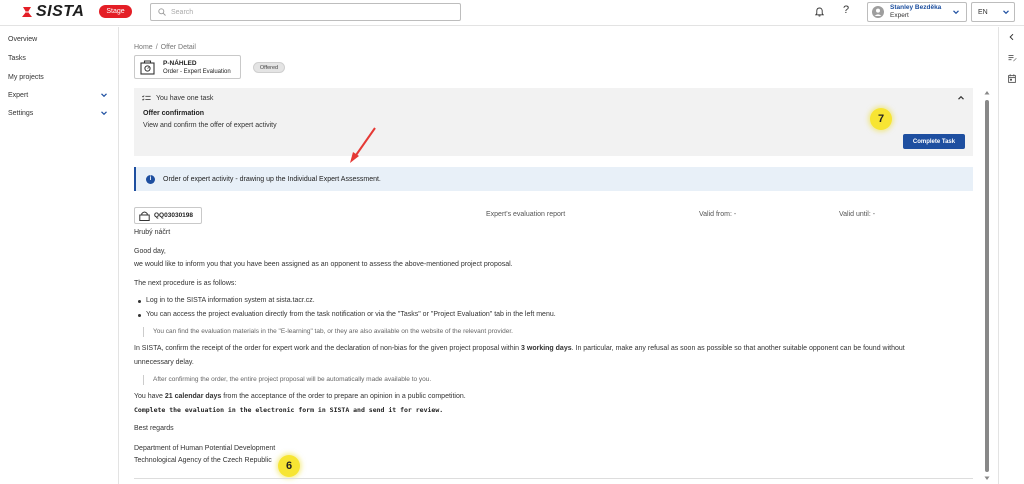 This screenshot has height=484, width=1024. I want to click on document-icon, so click(147, 67).